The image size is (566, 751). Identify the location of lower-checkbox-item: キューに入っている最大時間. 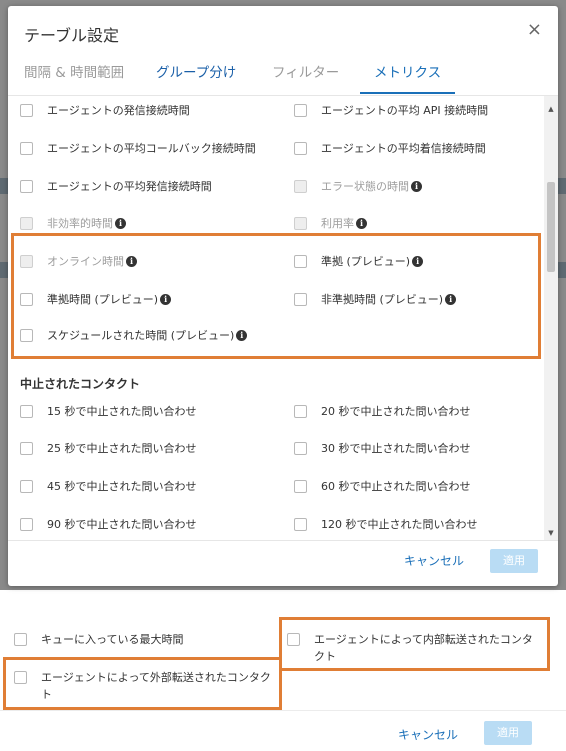
(98, 639).